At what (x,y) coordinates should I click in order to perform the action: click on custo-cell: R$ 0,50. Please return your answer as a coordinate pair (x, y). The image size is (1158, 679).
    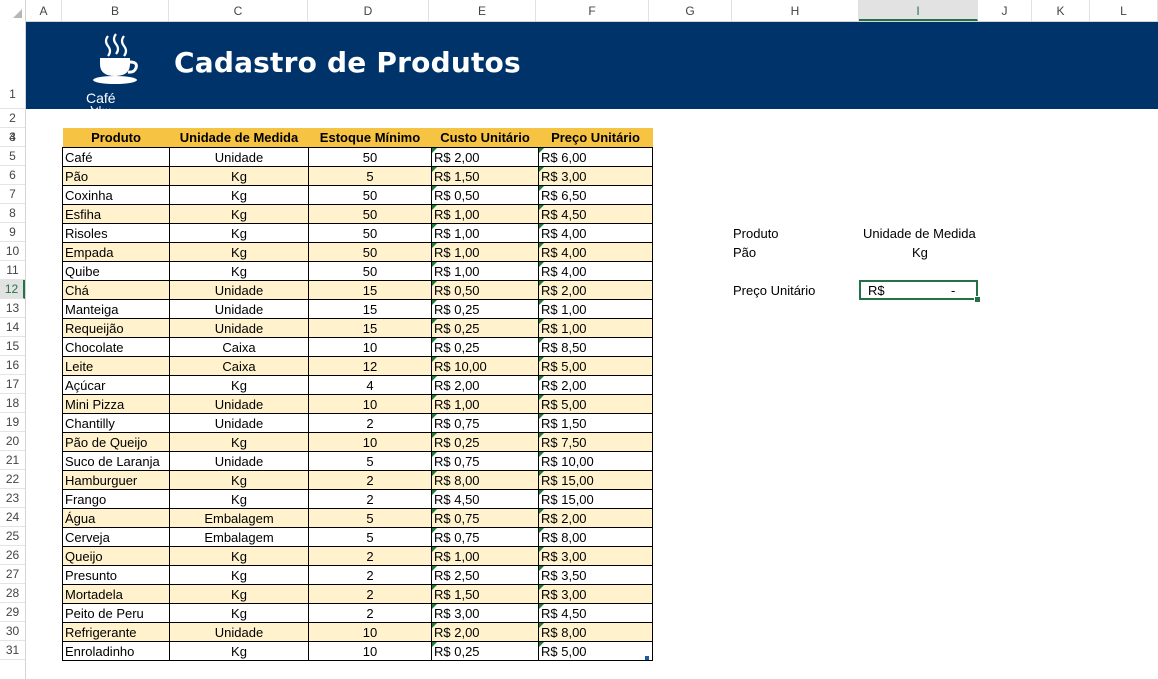
    Looking at the image, I should click on (485, 290).